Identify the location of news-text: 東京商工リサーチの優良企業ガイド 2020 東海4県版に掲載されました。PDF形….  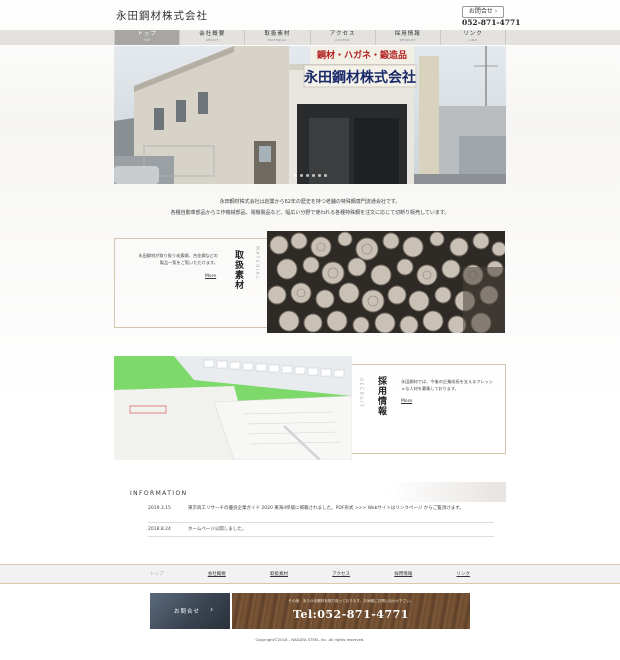
(341, 508).